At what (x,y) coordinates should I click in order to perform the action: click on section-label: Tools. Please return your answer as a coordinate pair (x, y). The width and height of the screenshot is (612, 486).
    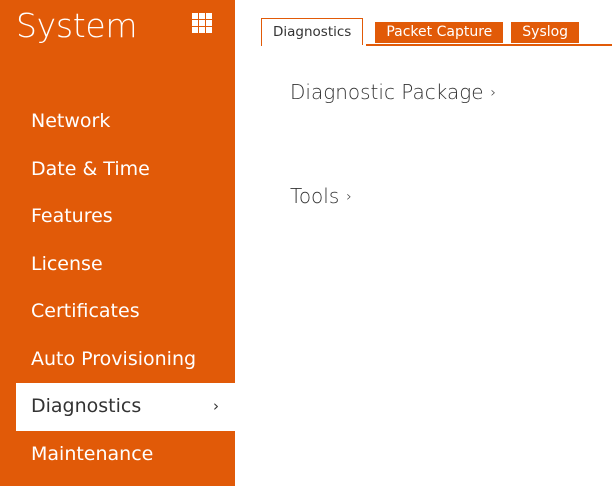
    Looking at the image, I should click on (315, 196).